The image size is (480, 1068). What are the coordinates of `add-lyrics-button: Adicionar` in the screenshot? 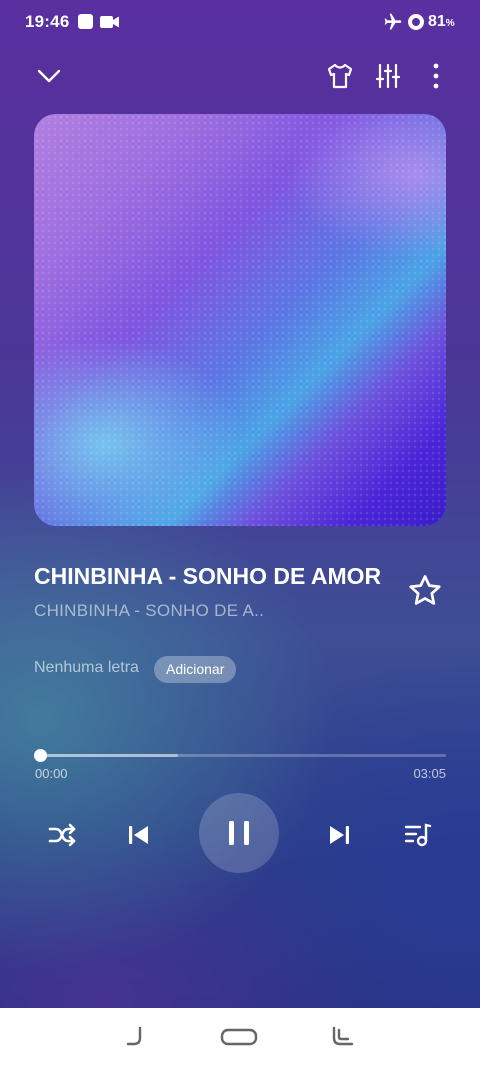 It's located at (195, 669).